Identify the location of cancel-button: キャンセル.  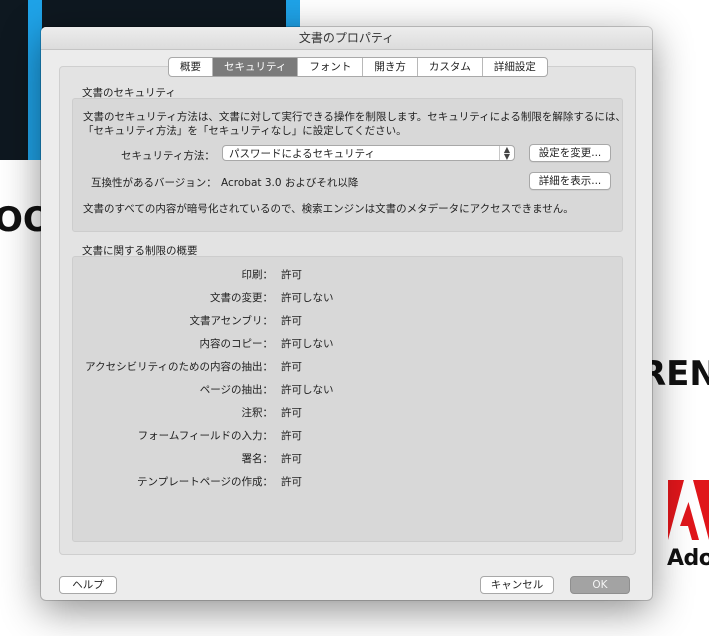
(517, 585).